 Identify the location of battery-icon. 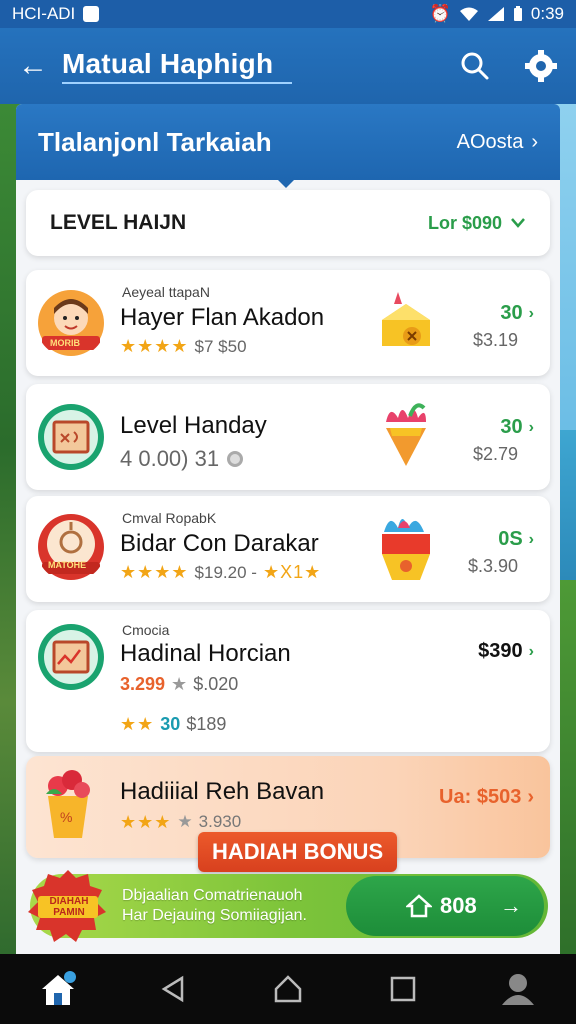
(517, 13).